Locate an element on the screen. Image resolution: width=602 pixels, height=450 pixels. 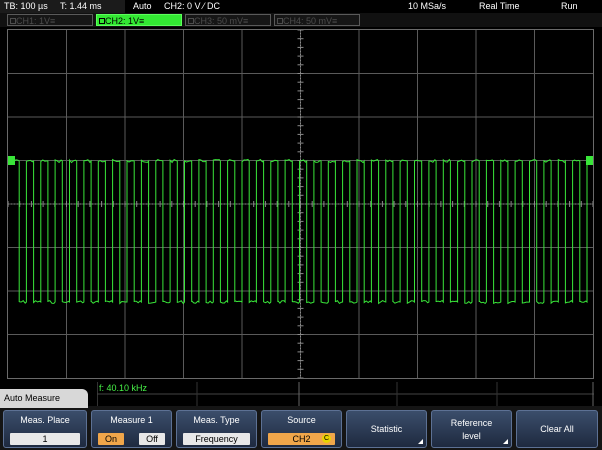
measure1-toggle: On Off is located at coordinates (131, 439).